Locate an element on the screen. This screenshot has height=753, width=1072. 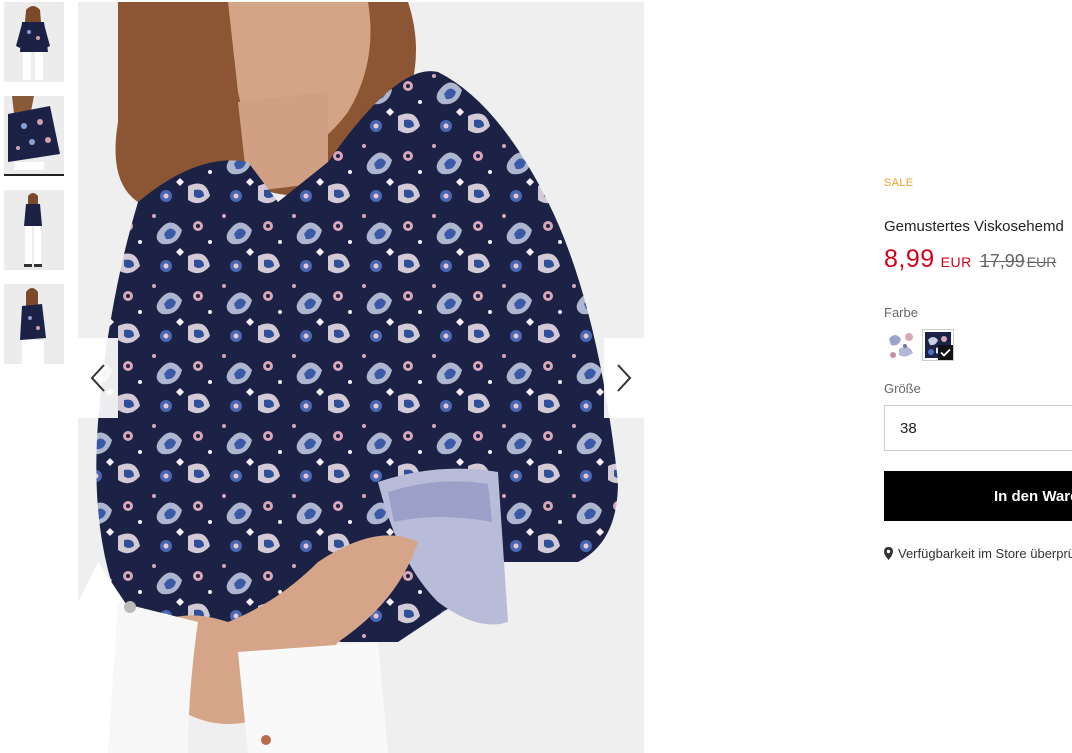
product-title: Gemustertes Viskosehemd is located at coordinates (974, 226).